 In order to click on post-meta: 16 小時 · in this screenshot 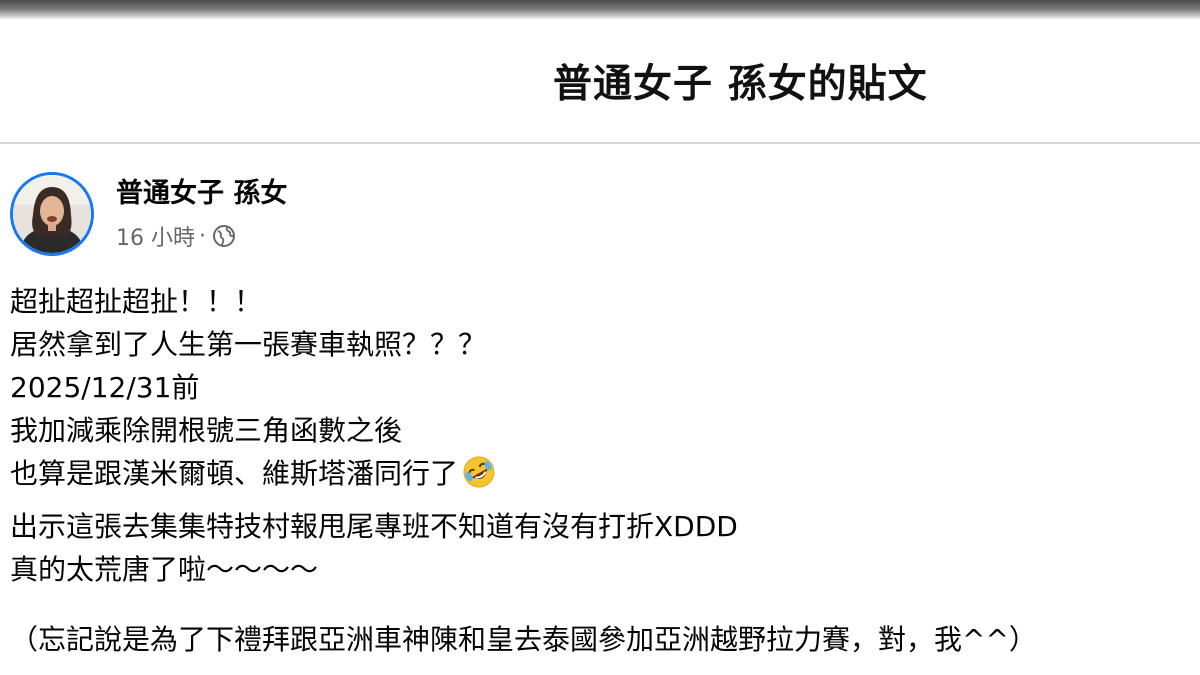, I will do `click(176, 236)`.